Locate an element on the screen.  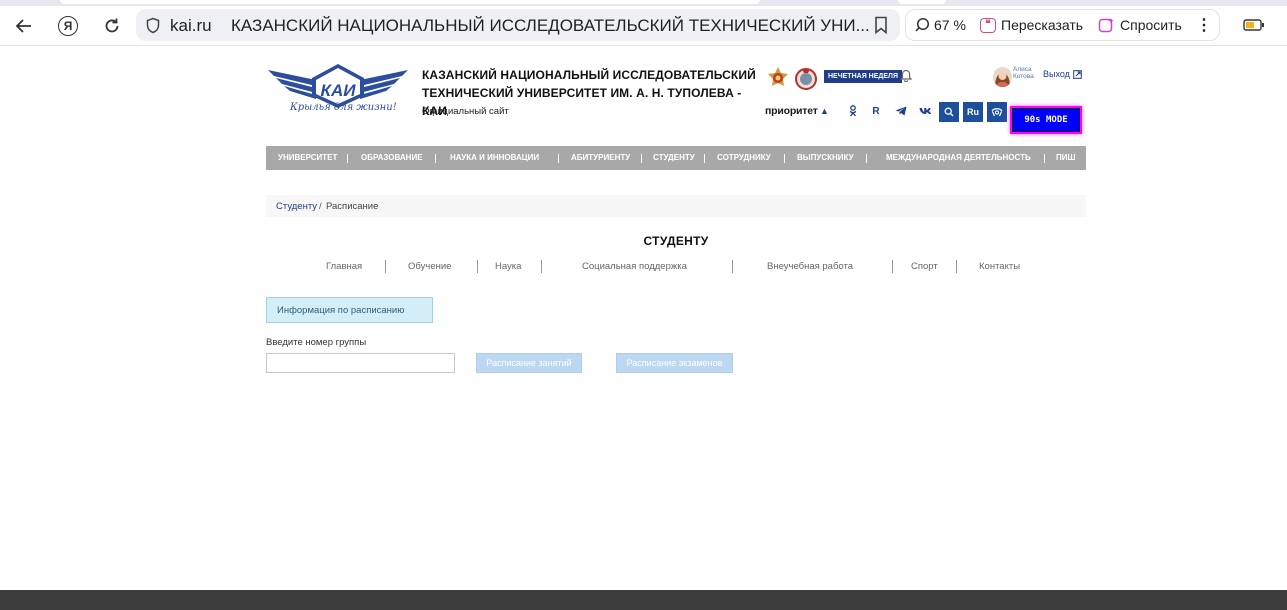
reload-button is located at coordinates (112, 26).